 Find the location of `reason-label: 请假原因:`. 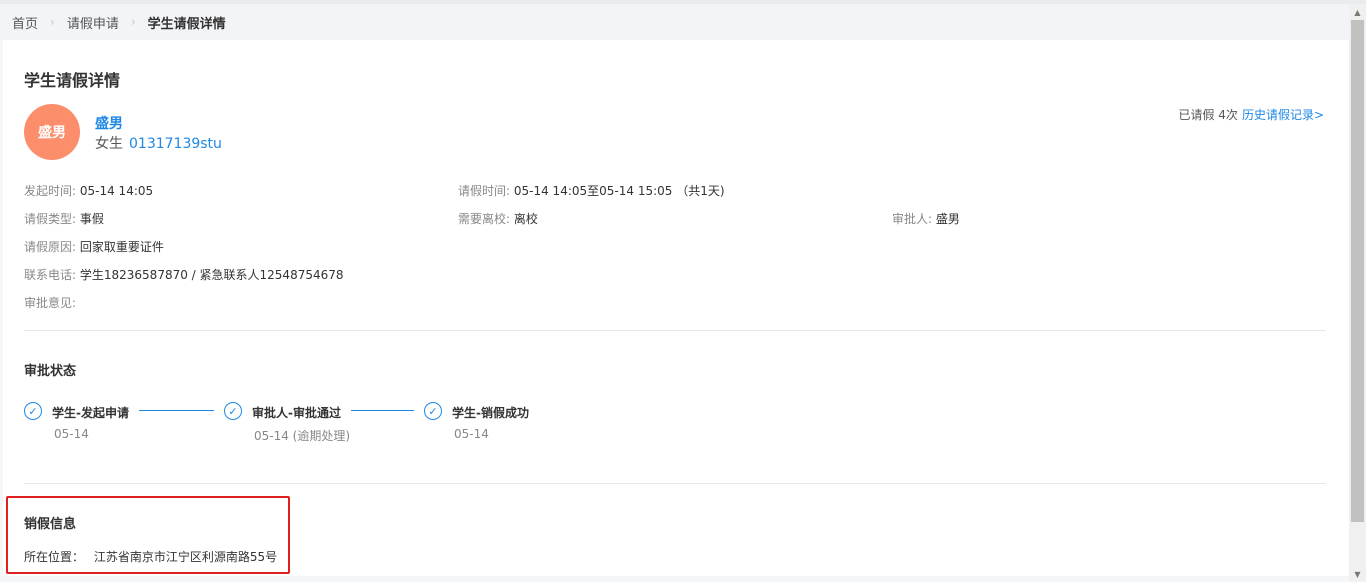

reason-label: 请假原因: is located at coordinates (50, 247).